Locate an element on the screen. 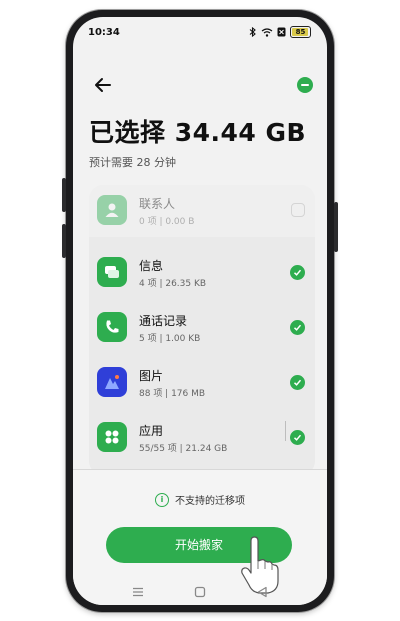 The width and height of the screenshot is (400, 621). estimated-time: 预计需要 28 分钟 is located at coordinates (132, 162).